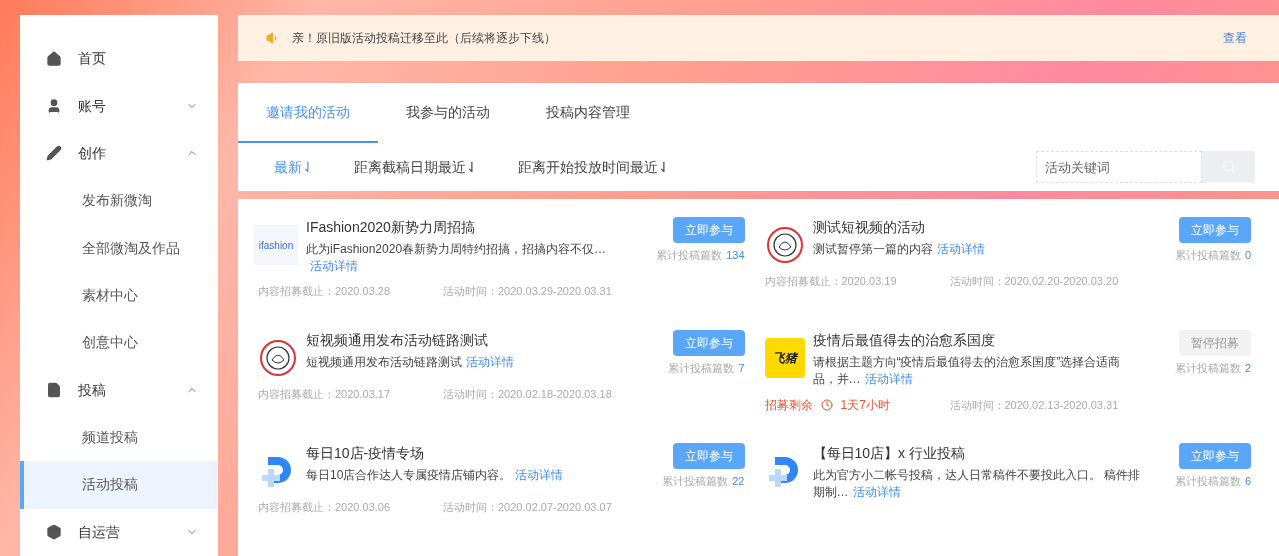 The width and height of the screenshot is (1279, 556). I want to click on brand-logo: ifashion, so click(276, 245).